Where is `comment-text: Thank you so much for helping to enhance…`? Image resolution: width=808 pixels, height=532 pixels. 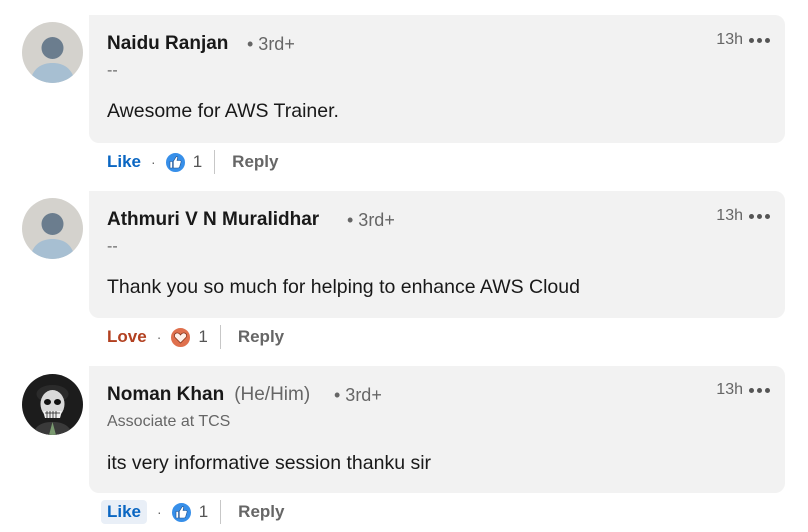 comment-text: Thank you so much for helping to enhance… is located at coordinates (343, 287).